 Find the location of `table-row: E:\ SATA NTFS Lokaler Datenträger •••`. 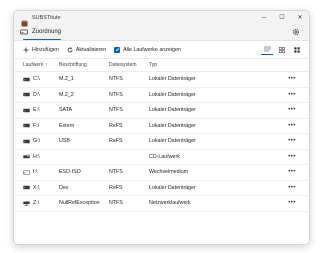

table-row: E:\ SATA NTFS Lokaler Datenträger ••• is located at coordinates (161, 110).